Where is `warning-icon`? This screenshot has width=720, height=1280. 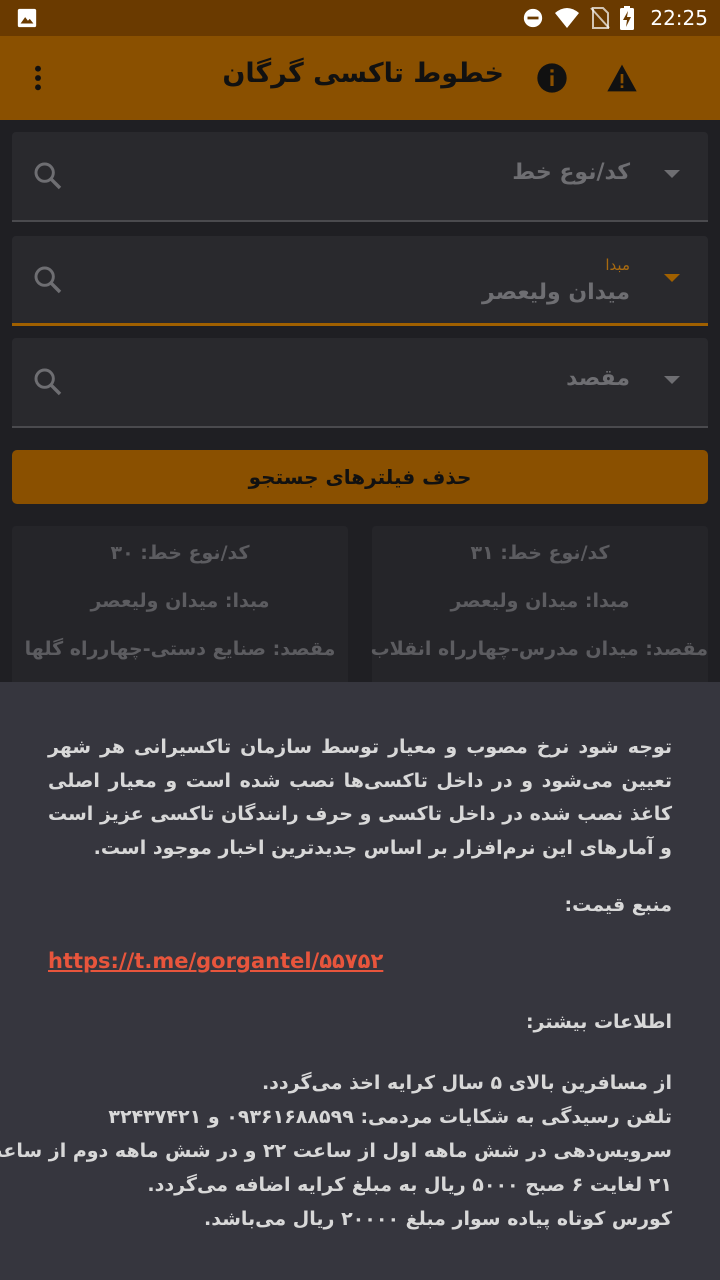 warning-icon is located at coordinates (622, 78).